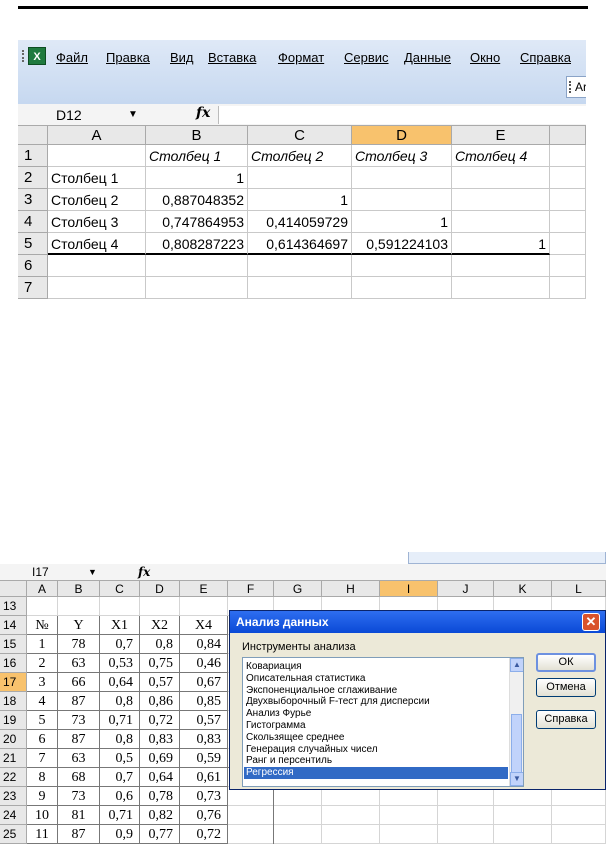 The image size is (606, 857). What do you see at coordinates (427, 57) in the screenshot?
I see `menu-data: Данные` at bounding box center [427, 57].